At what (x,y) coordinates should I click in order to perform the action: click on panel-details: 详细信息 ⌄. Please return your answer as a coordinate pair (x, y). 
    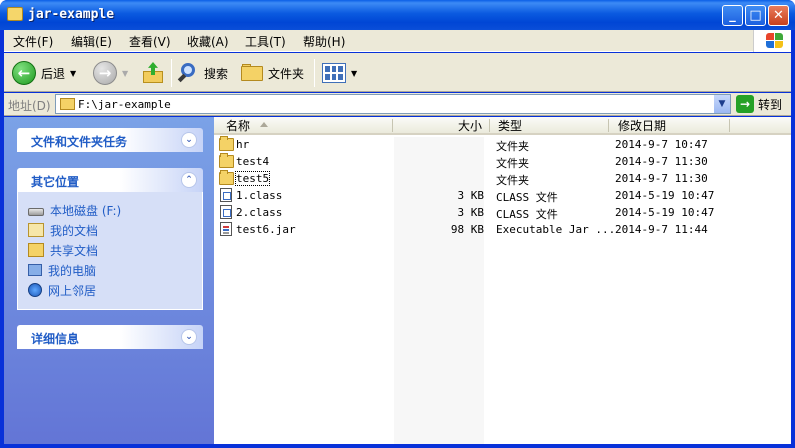
    Looking at the image, I should click on (110, 337).